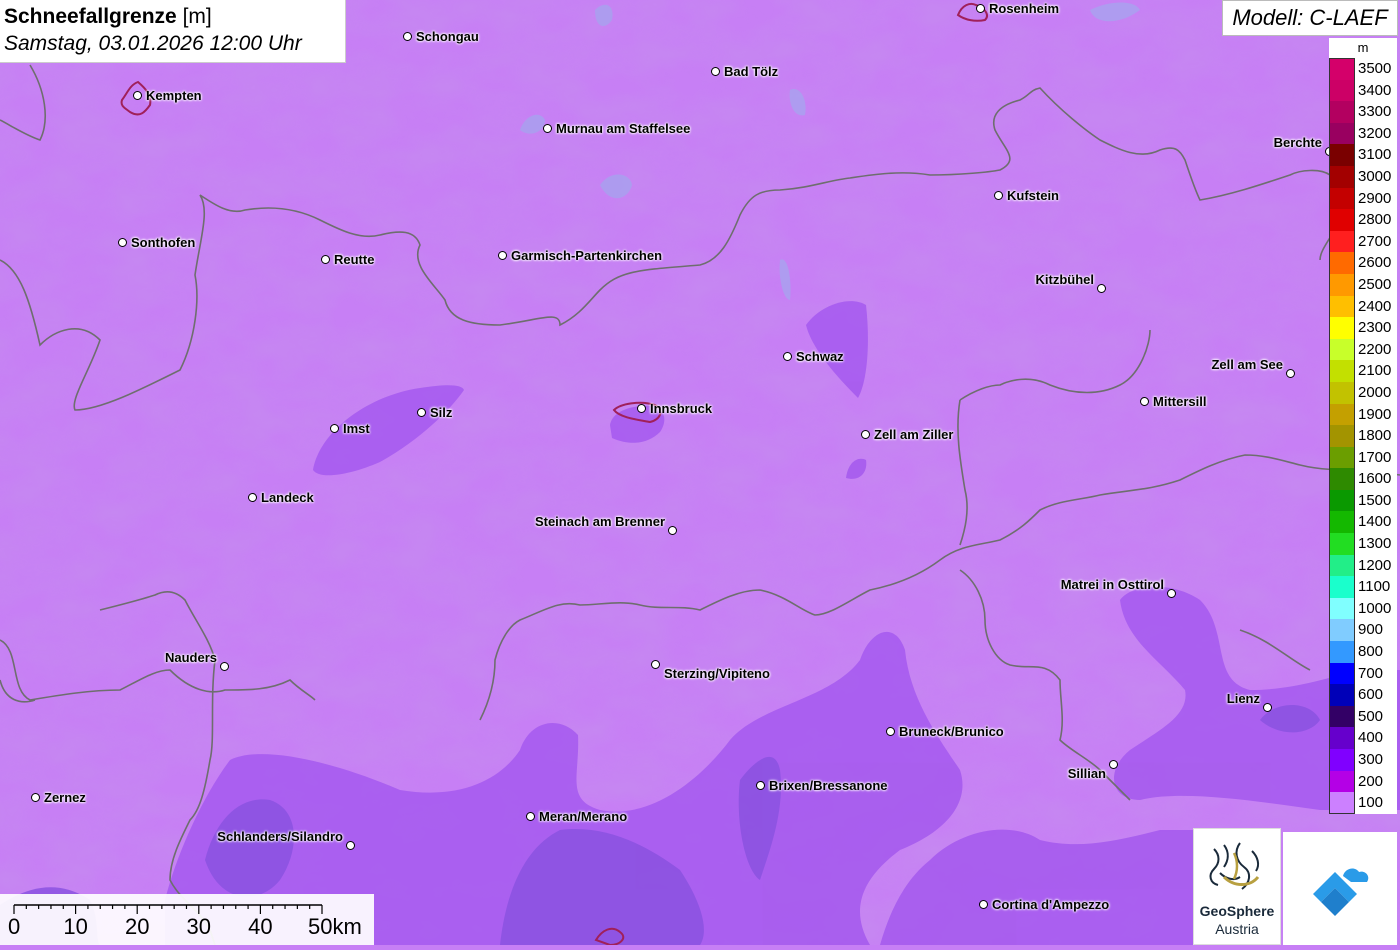  I want to click on legend-value: 500, so click(1376, 716).